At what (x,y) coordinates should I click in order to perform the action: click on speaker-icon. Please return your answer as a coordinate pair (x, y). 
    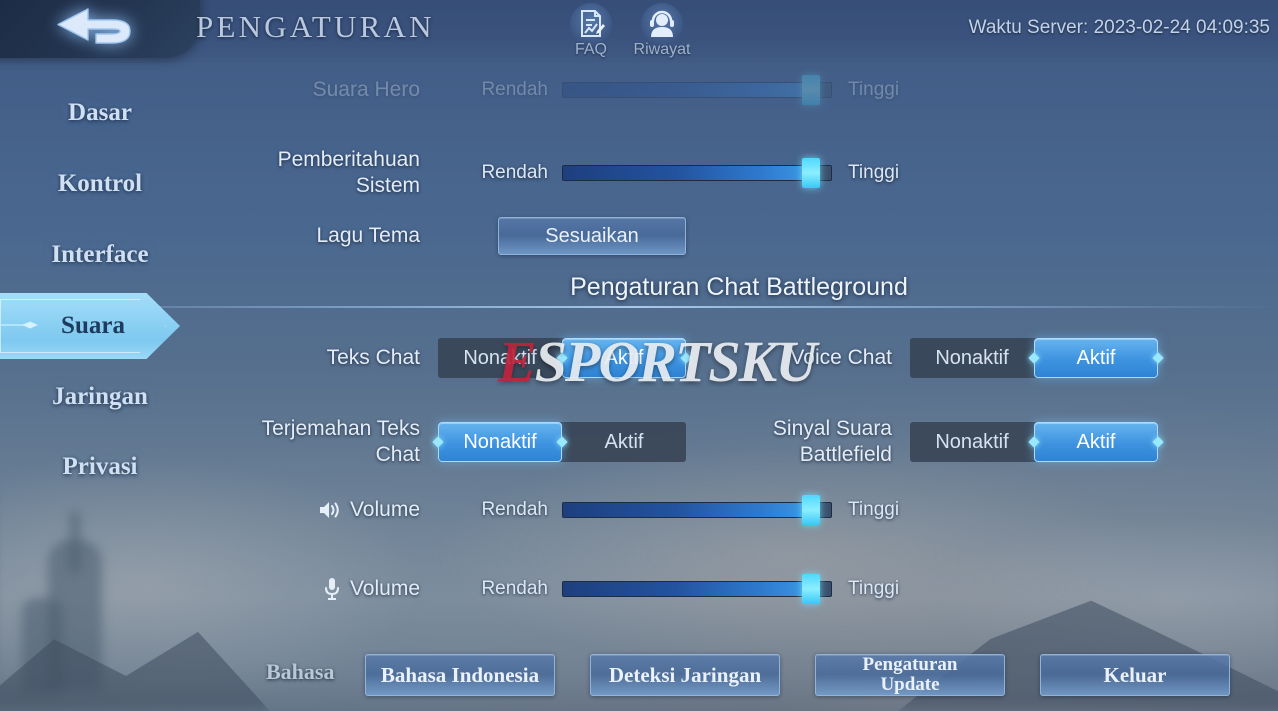
    Looking at the image, I should click on (329, 510).